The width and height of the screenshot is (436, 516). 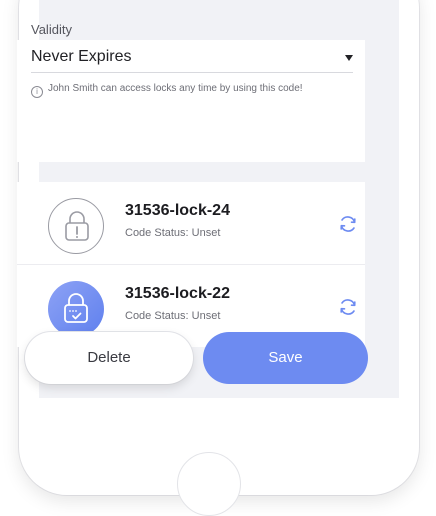 What do you see at coordinates (37, 92) in the screenshot?
I see `info-icon: i` at bounding box center [37, 92].